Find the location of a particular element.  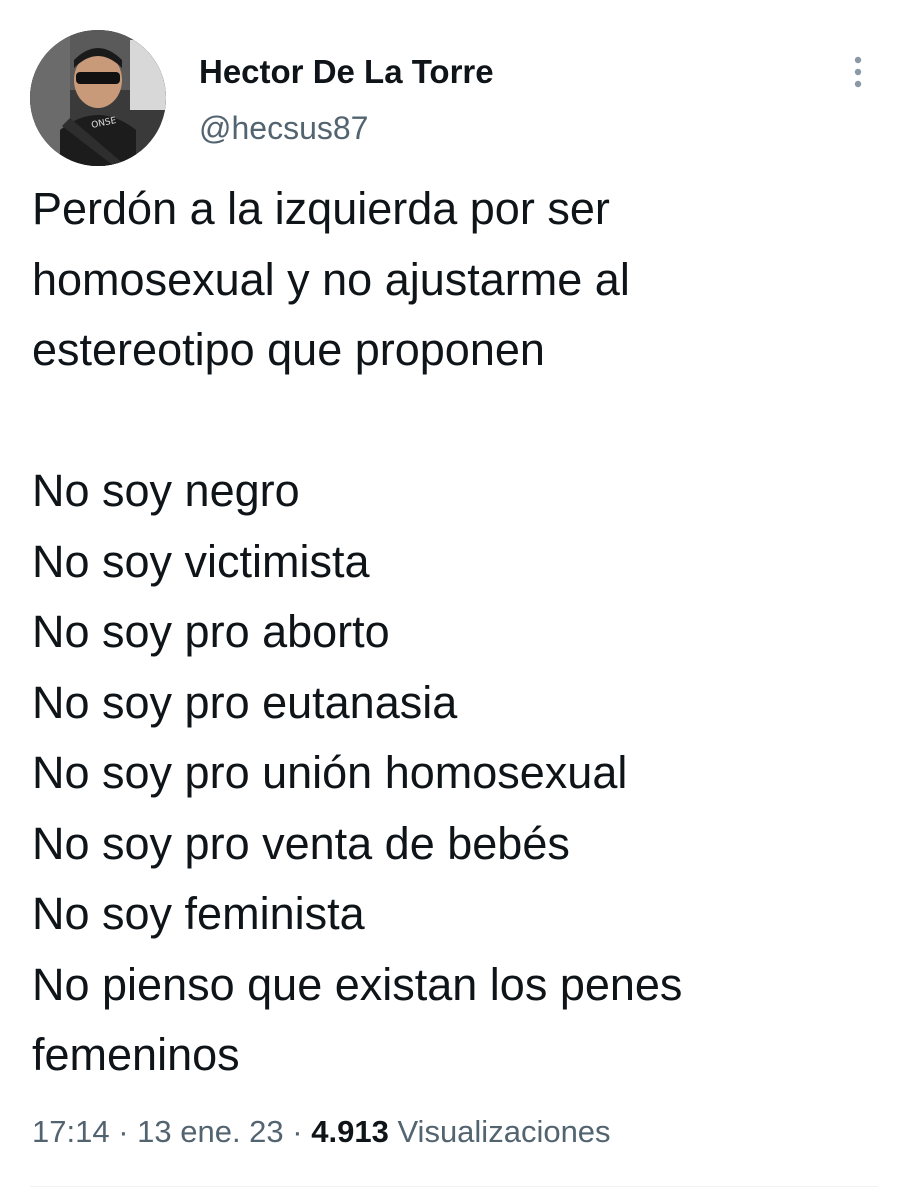

avatar: ONSE is located at coordinates (98, 98).